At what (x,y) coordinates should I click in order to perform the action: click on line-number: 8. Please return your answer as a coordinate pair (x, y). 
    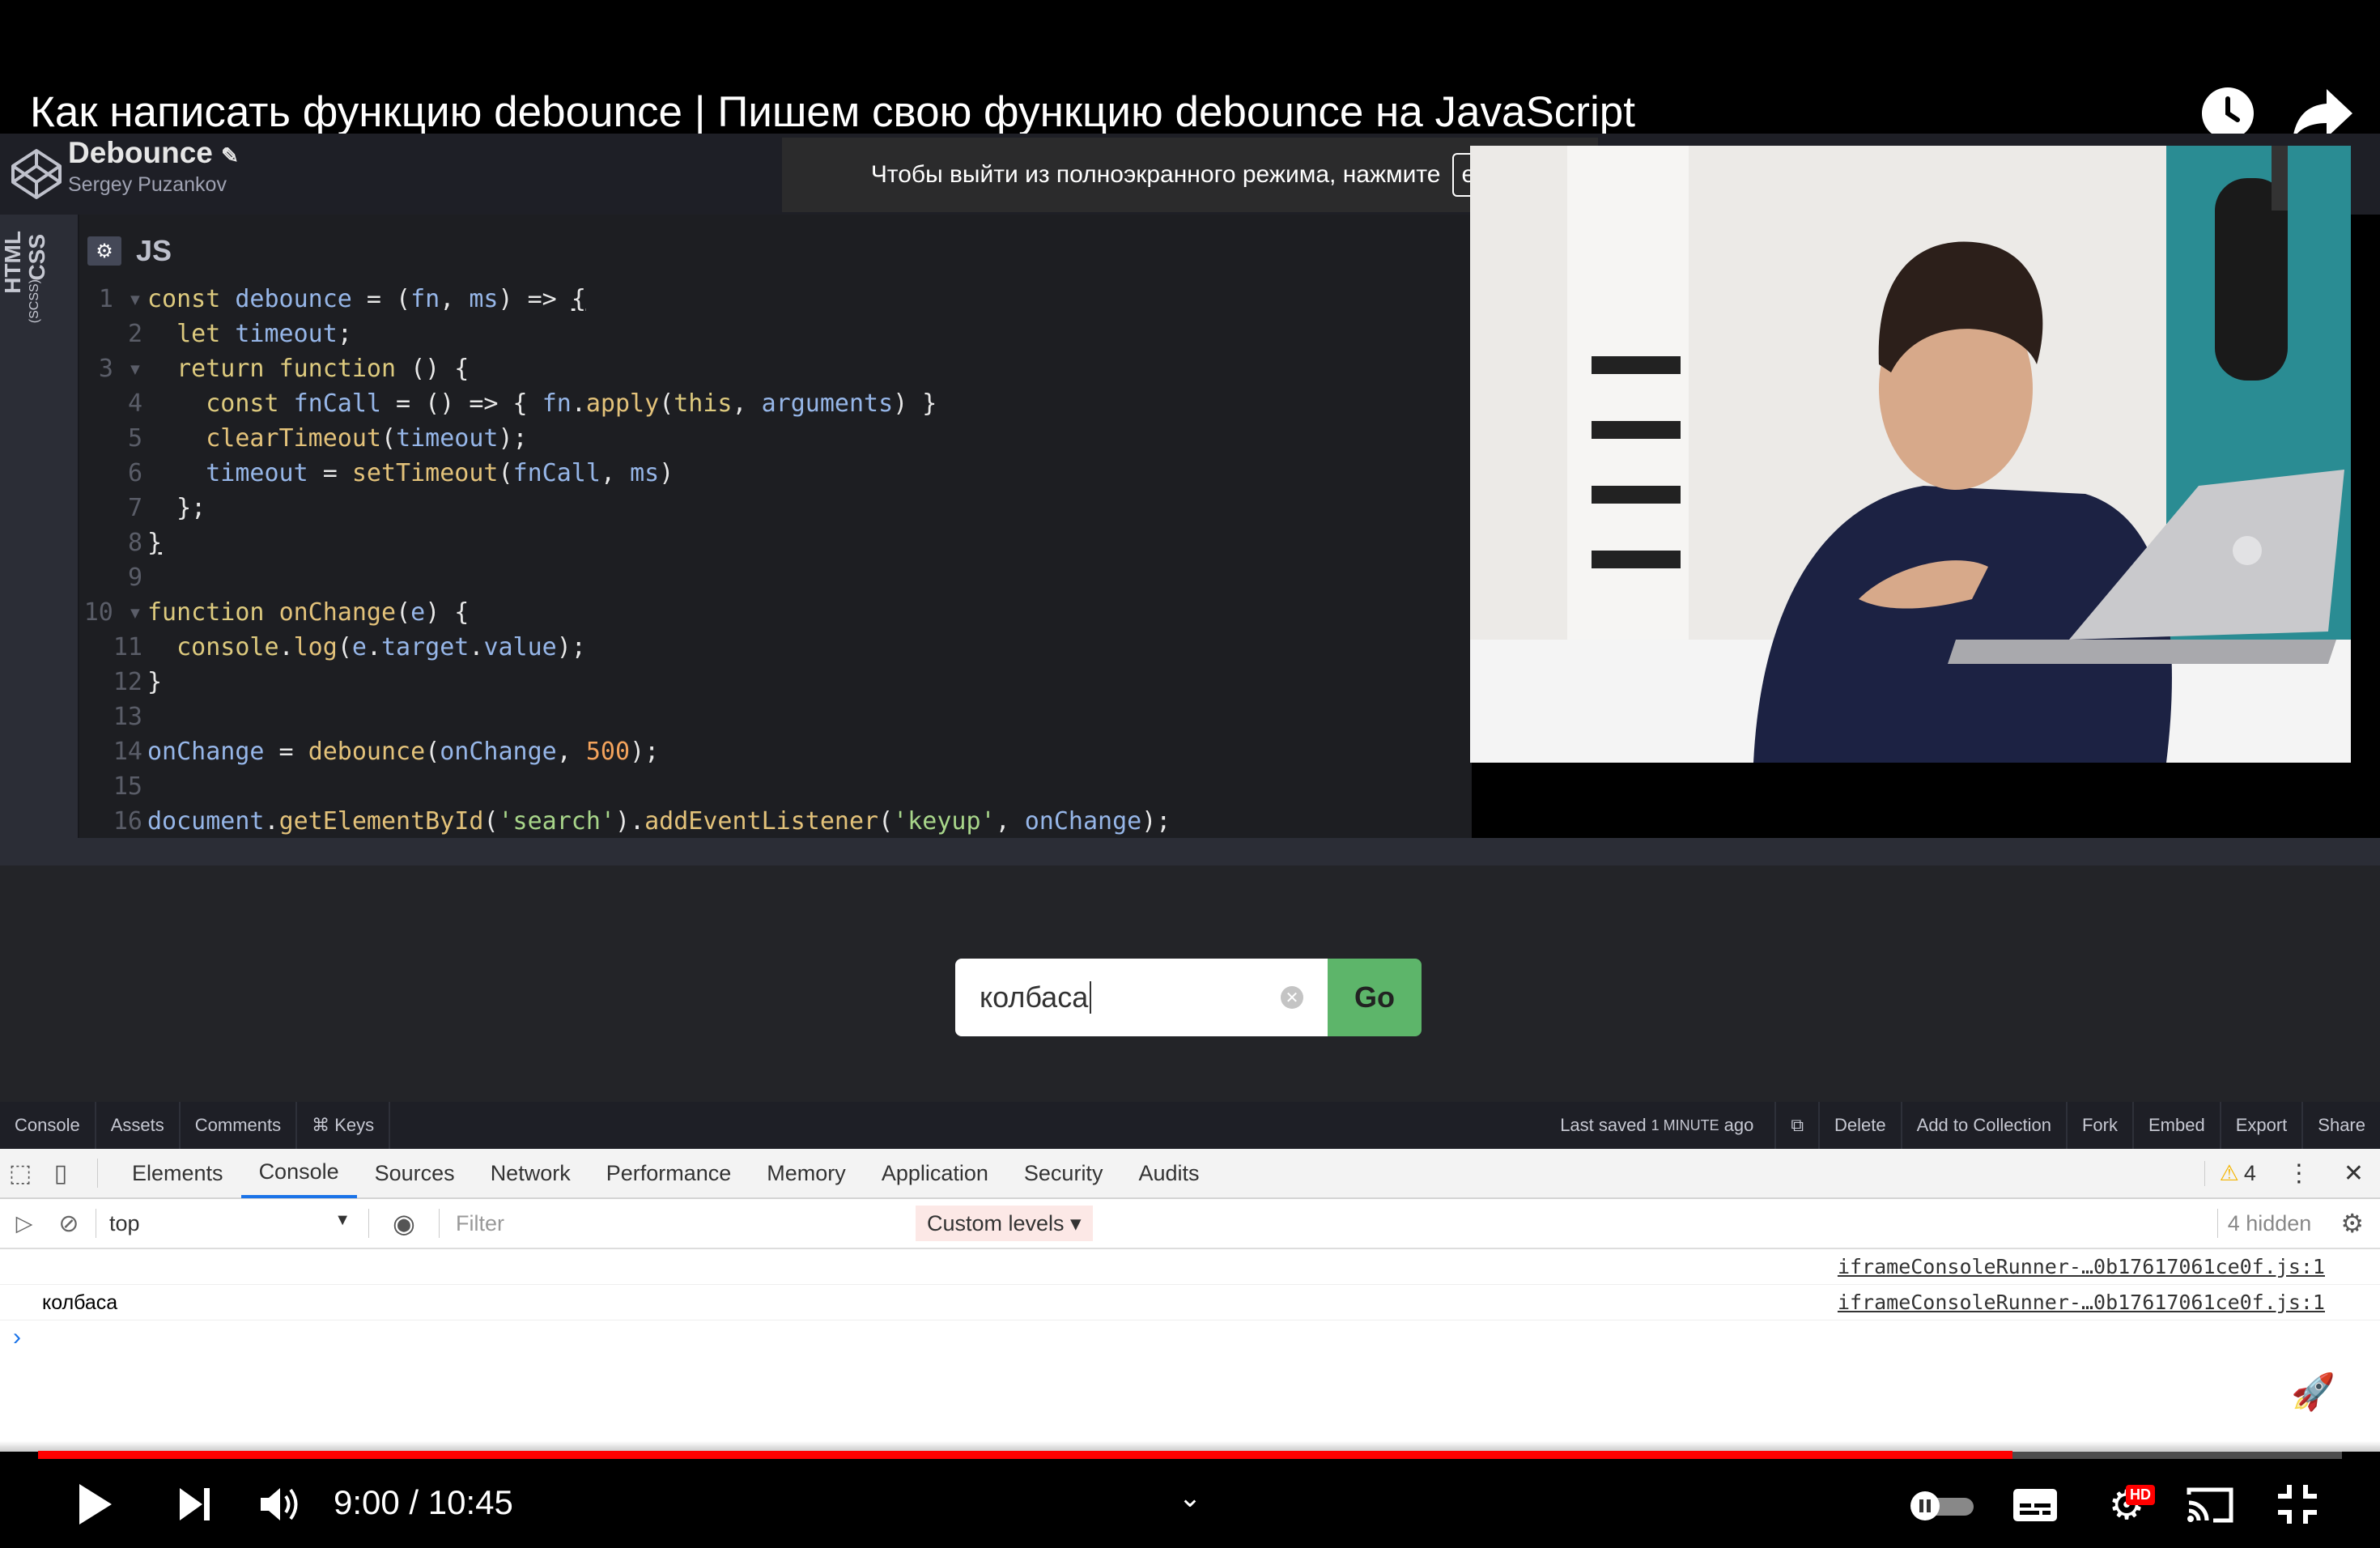
    Looking at the image, I should click on (134, 543).